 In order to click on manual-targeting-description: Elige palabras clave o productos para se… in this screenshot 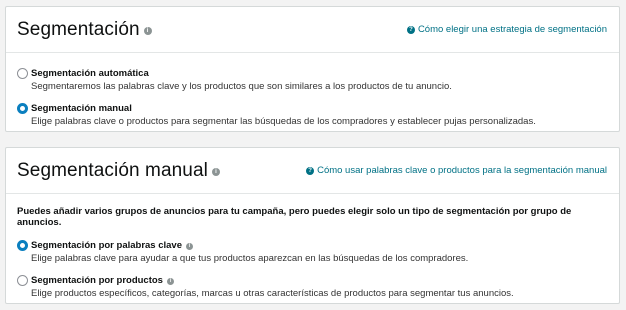, I will do `click(283, 121)`.